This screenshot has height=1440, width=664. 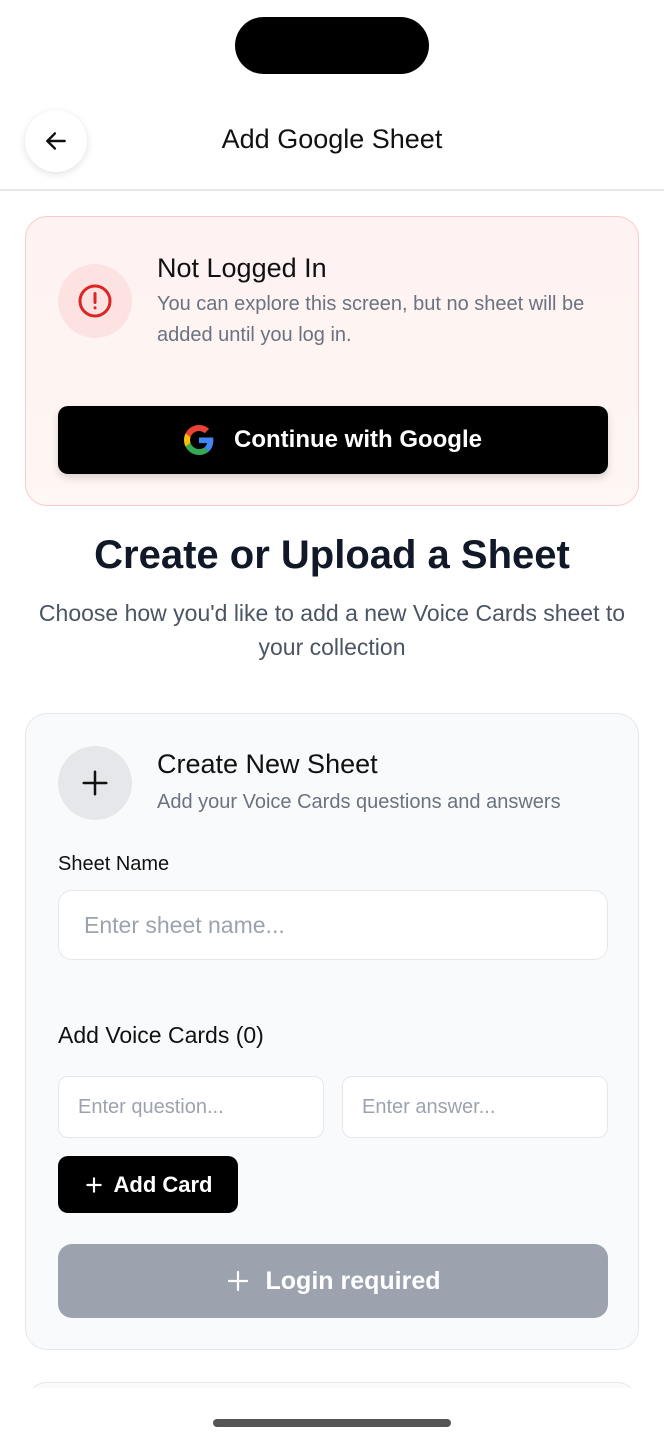 What do you see at coordinates (353, 1280) in the screenshot?
I see `login-required-label: Login required` at bounding box center [353, 1280].